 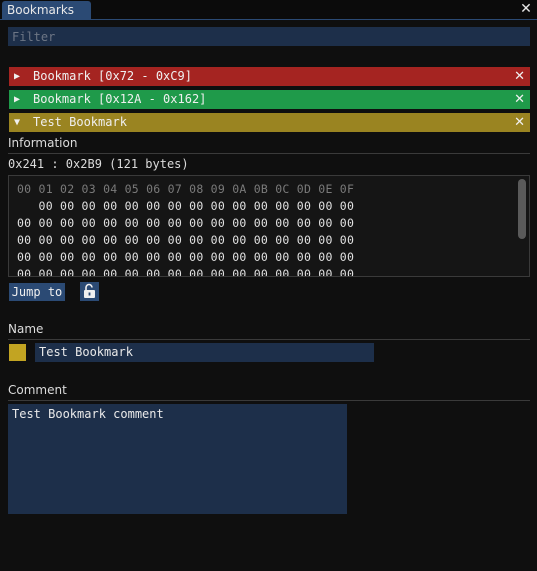 I want to click on comment-heading: Comment, so click(x=37, y=390).